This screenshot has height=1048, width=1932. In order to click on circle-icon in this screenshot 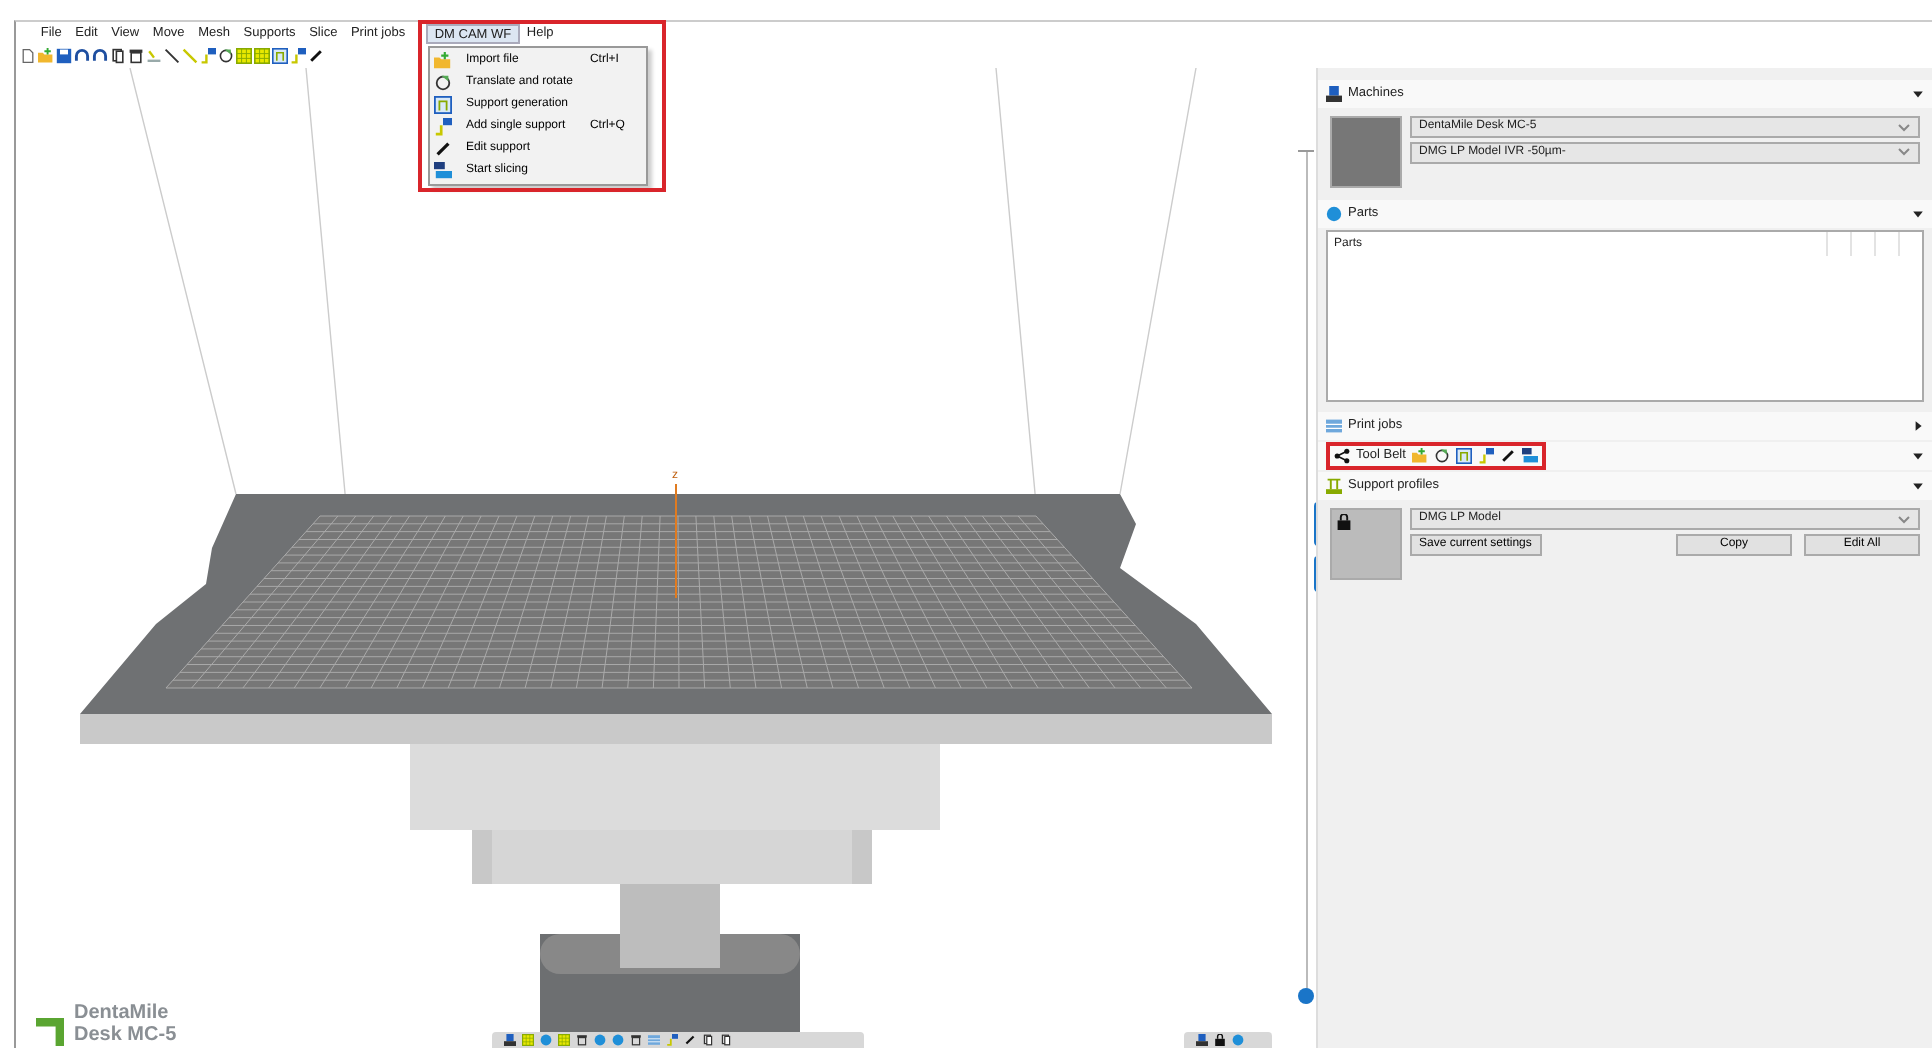, I will do `click(1334, 214)`.